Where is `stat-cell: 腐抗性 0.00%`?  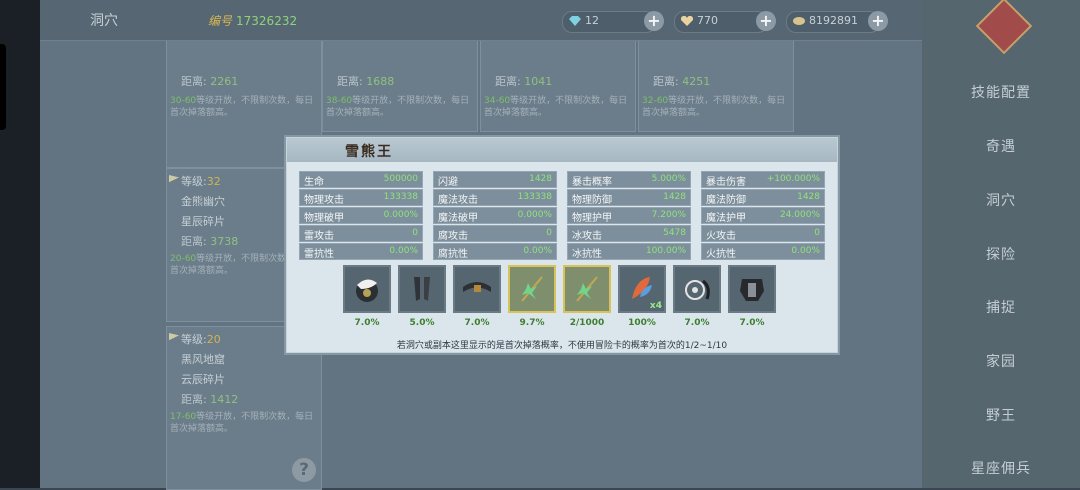 stat-cell: 腐抗性 0.00% is located at coordinates (495, 251).